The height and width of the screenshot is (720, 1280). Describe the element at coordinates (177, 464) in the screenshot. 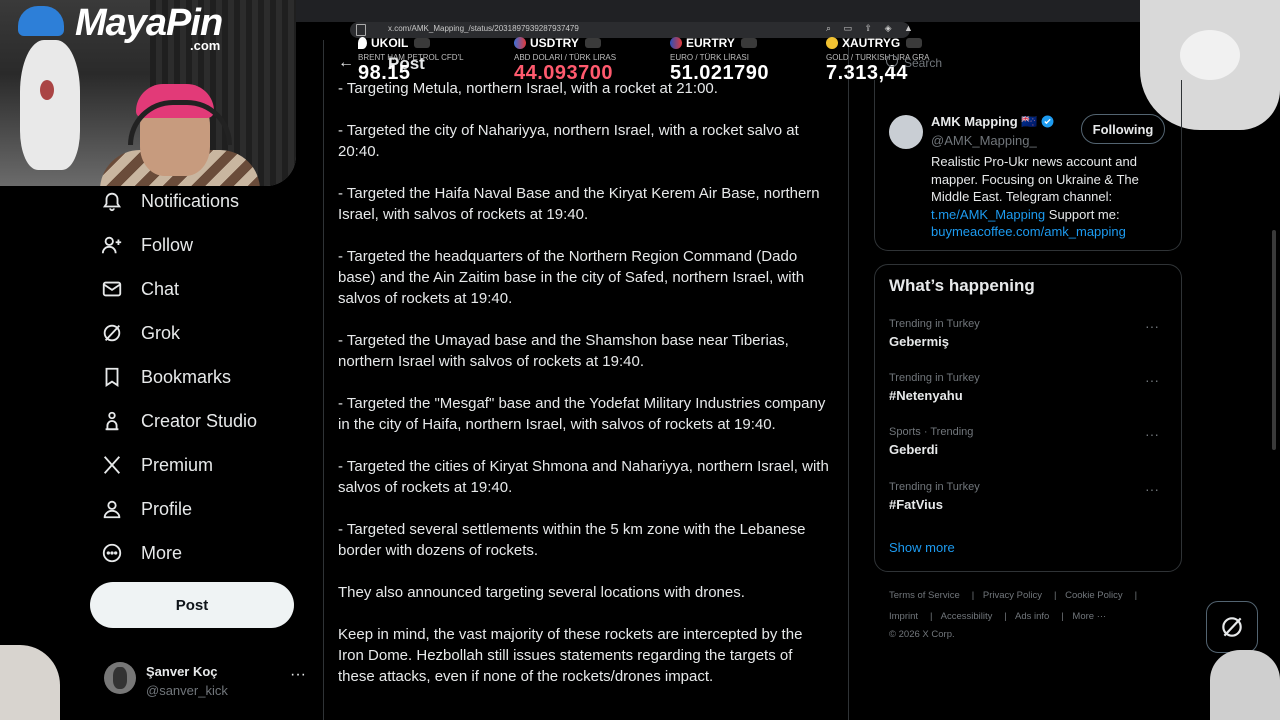

I see `nav-label: Premium` at that location.